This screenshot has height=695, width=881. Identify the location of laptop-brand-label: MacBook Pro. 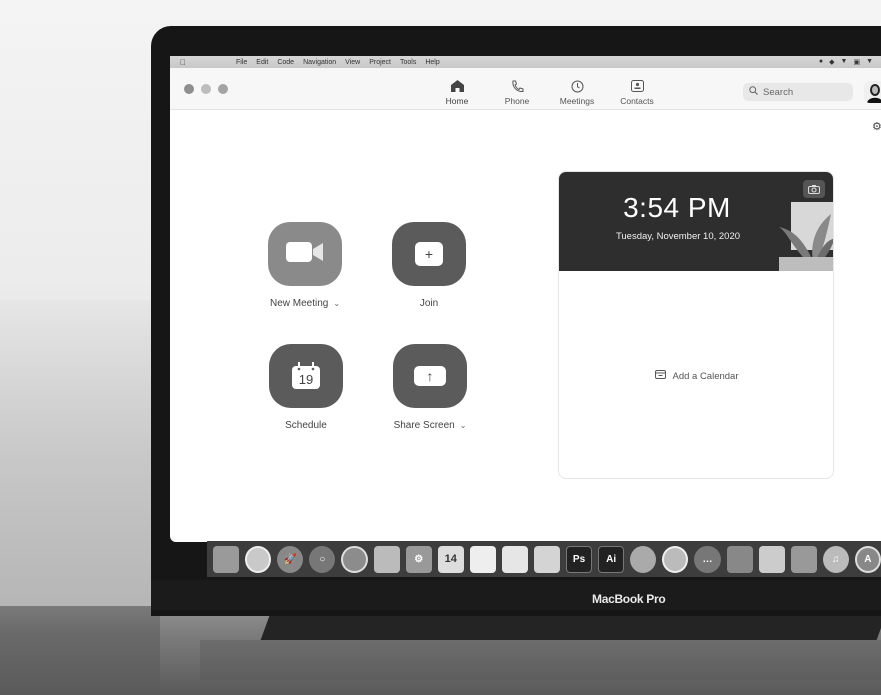
(629, 599).